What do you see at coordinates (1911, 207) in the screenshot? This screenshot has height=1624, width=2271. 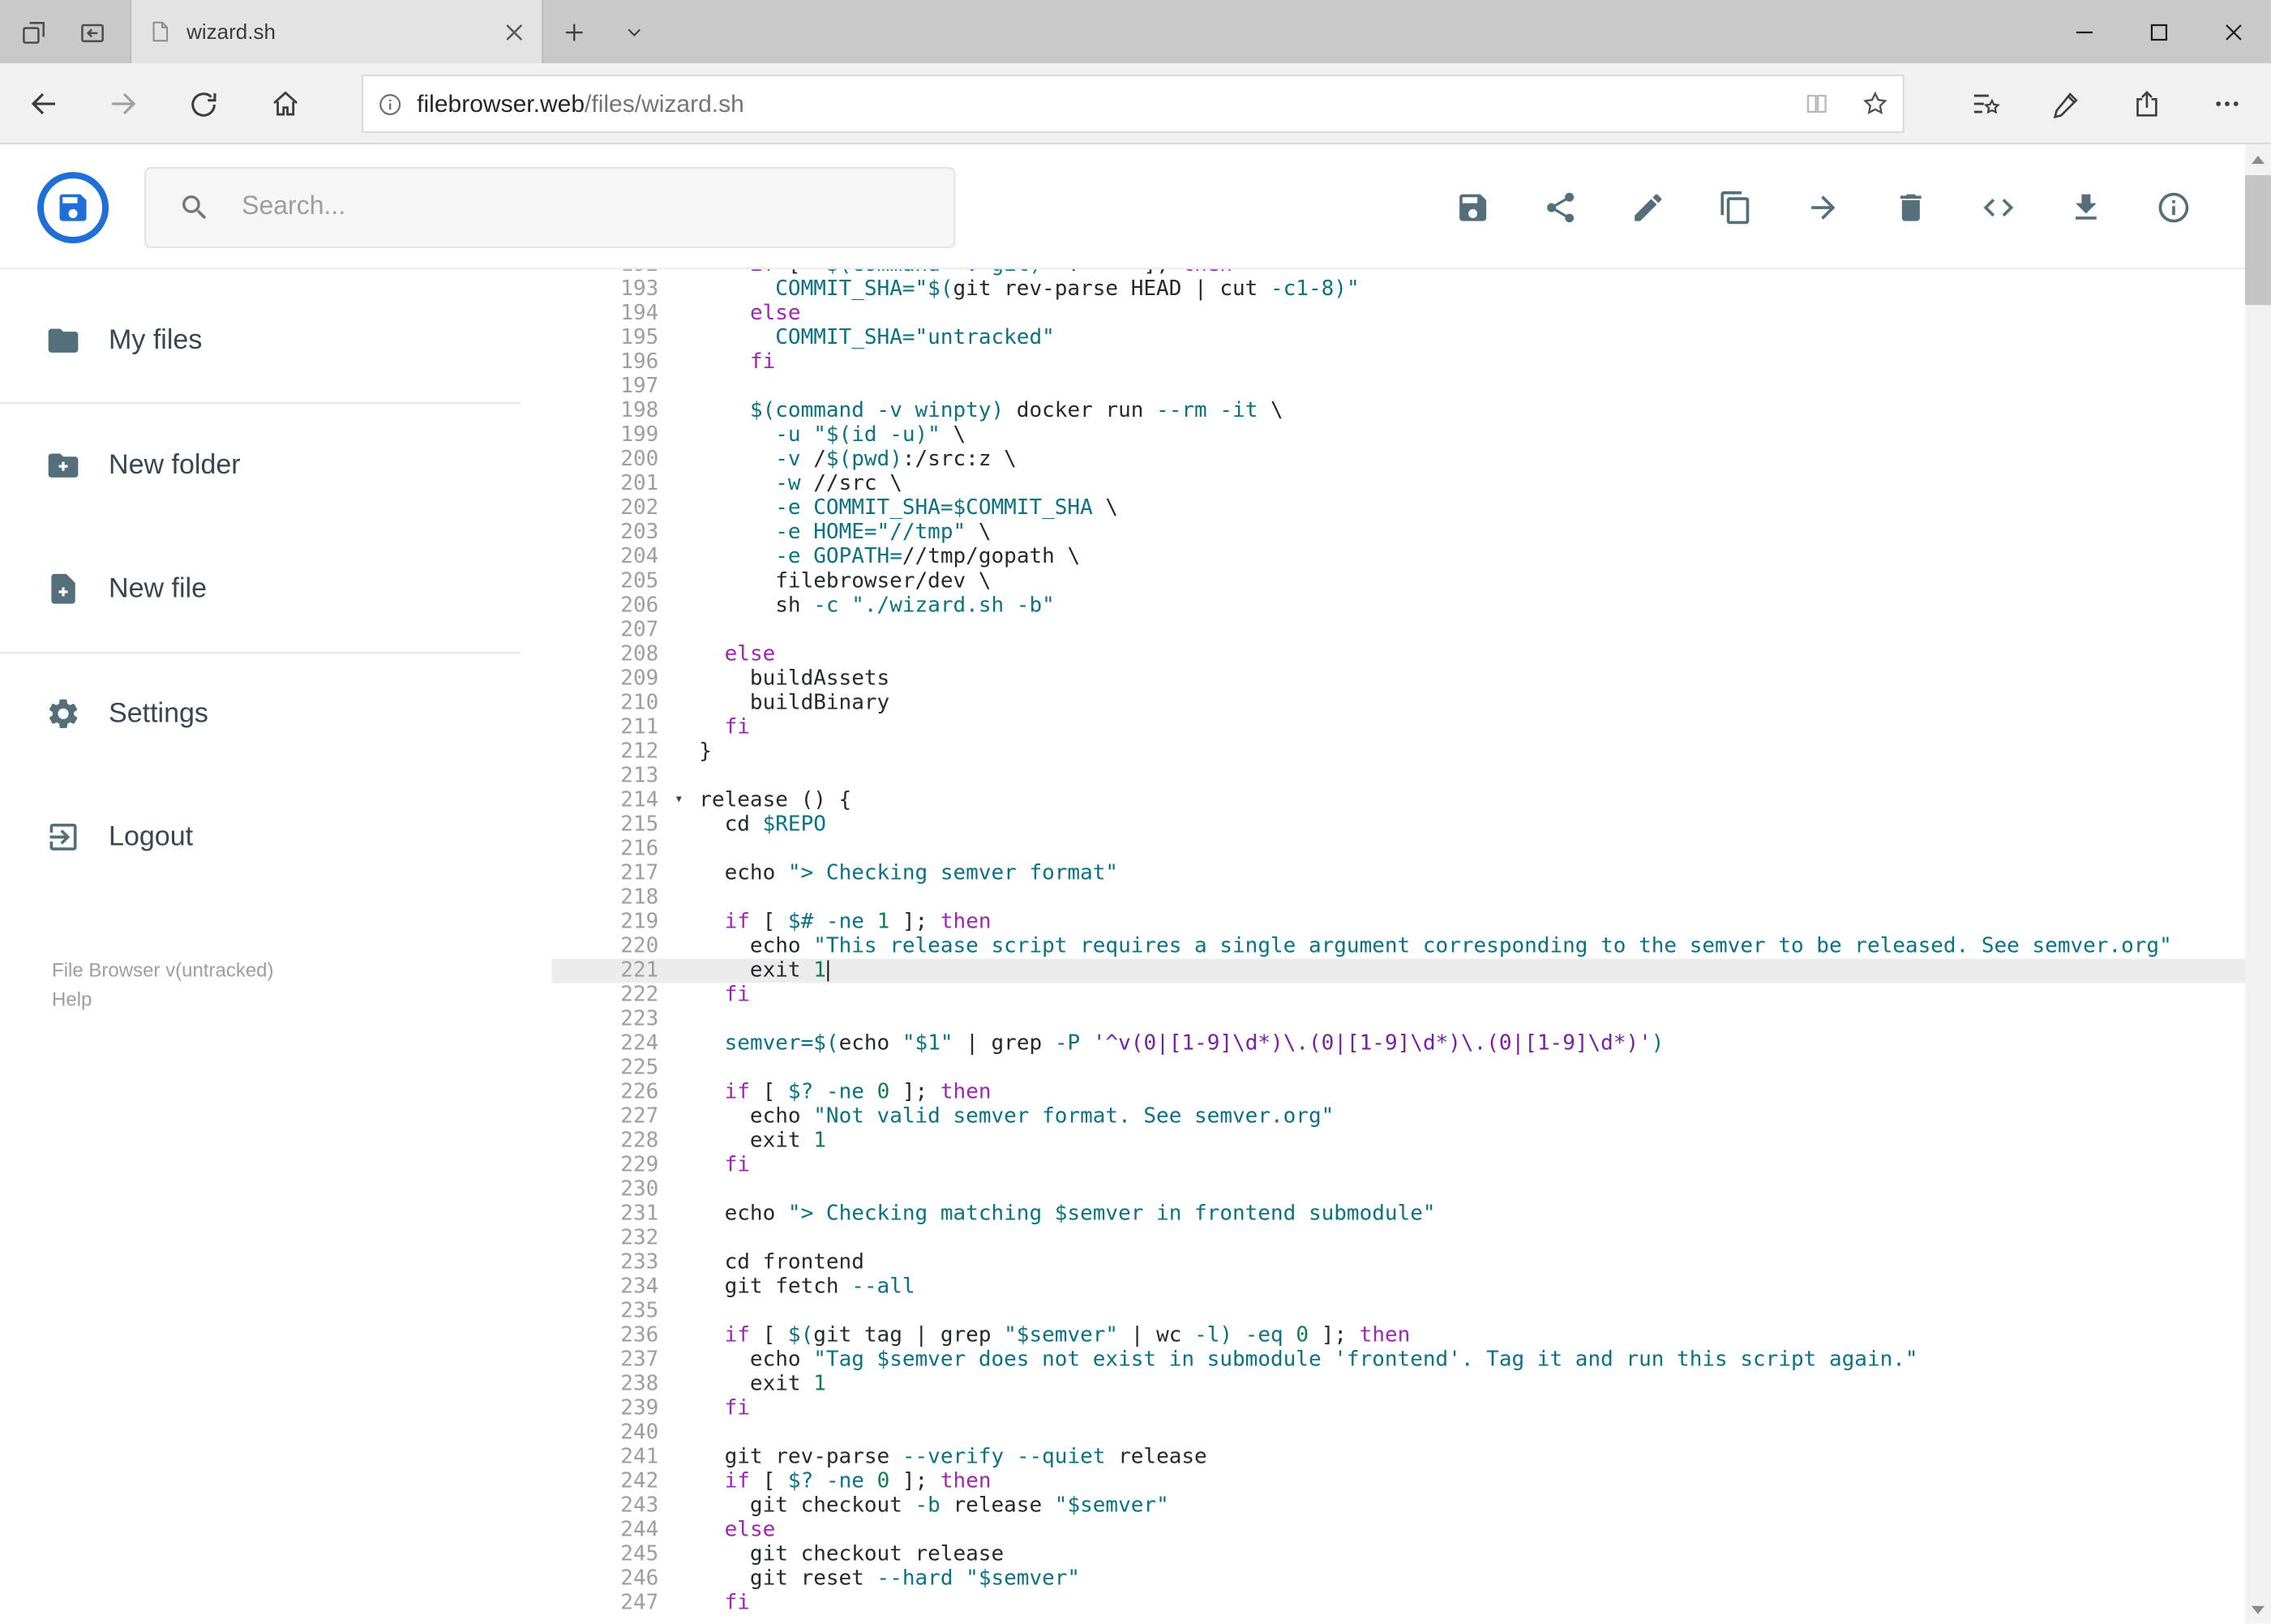 I see `delete-trash-icon` at bounding box center [1911, 207].